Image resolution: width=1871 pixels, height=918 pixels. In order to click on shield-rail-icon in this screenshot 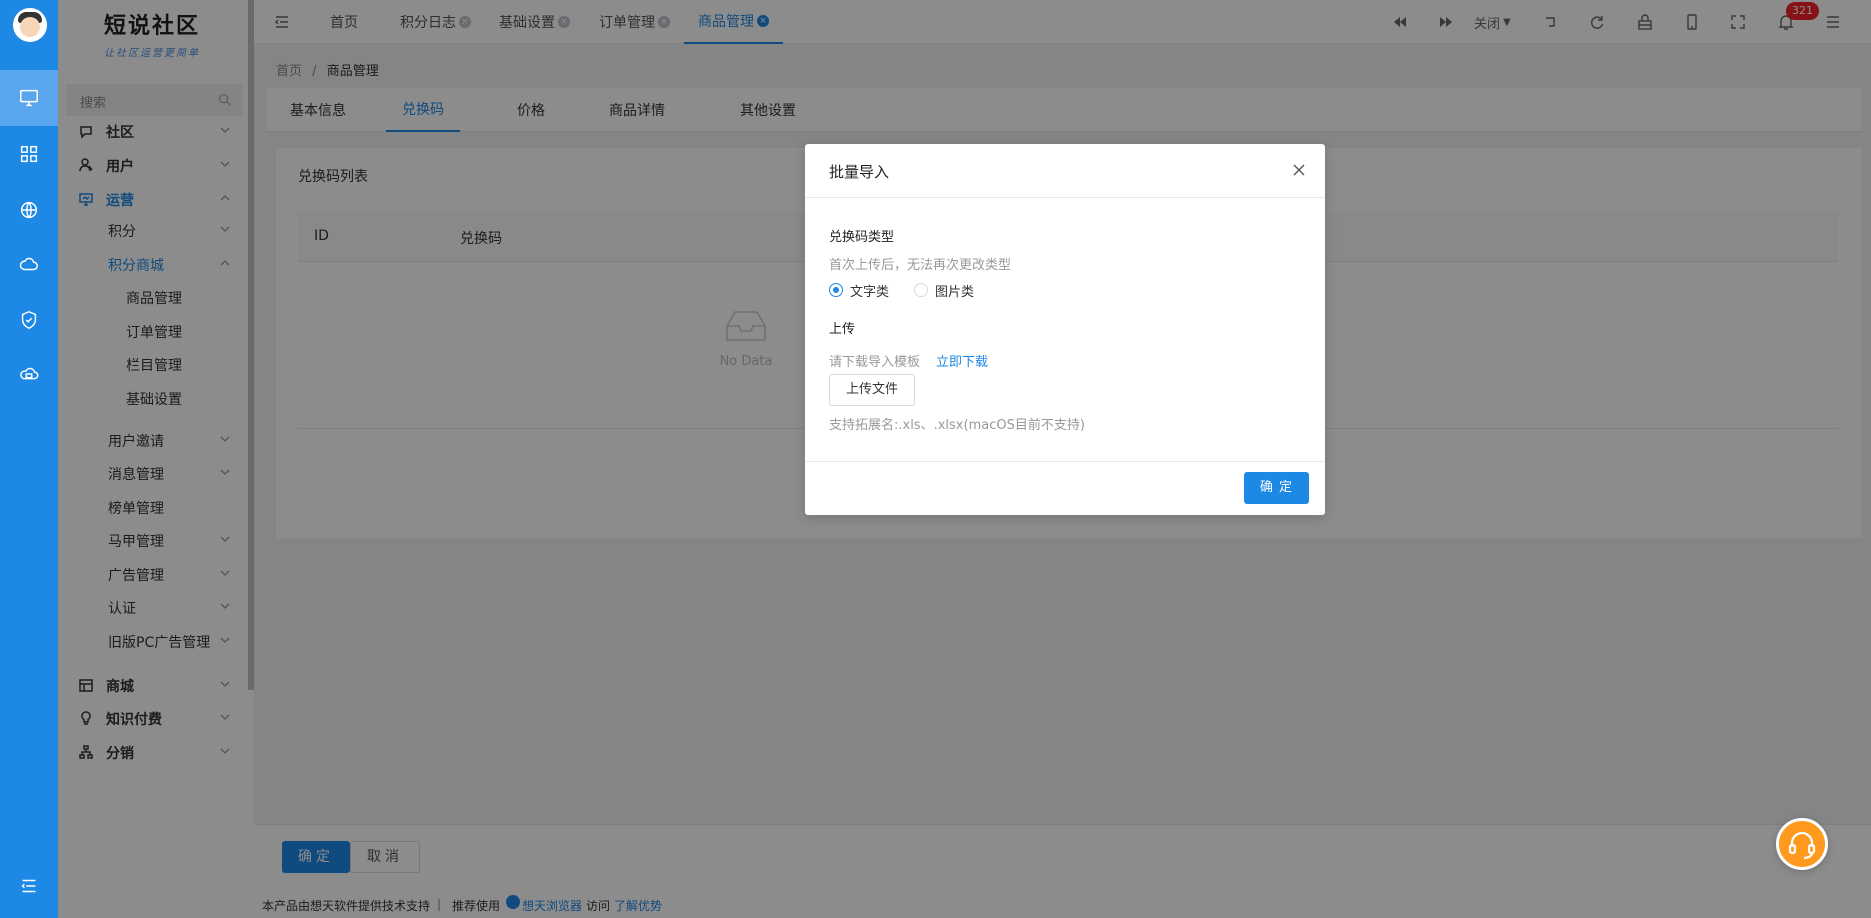, I will do `click(29, 320)`.